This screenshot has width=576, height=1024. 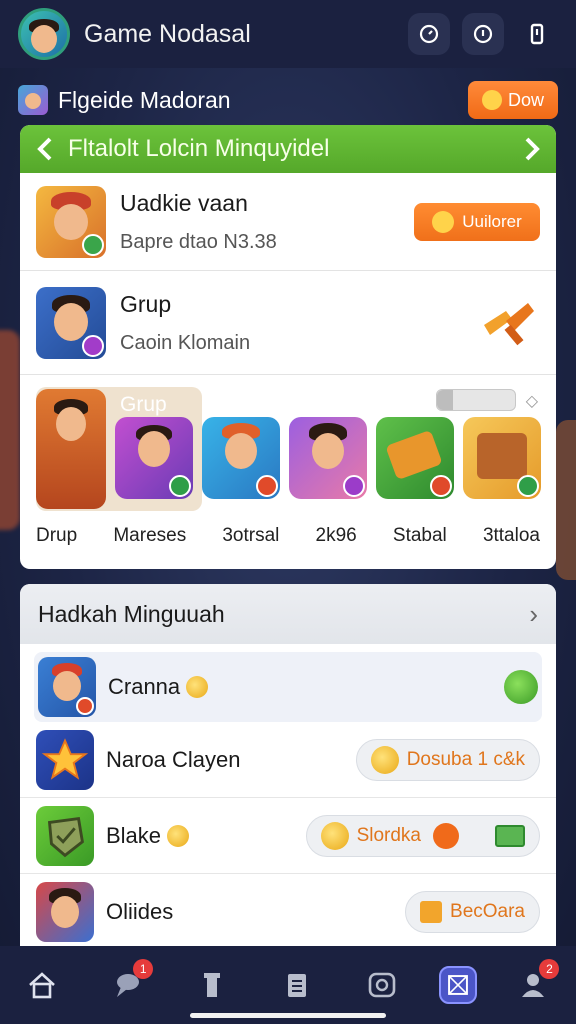 I want to click on info-icon, so click(x=483, y=34).